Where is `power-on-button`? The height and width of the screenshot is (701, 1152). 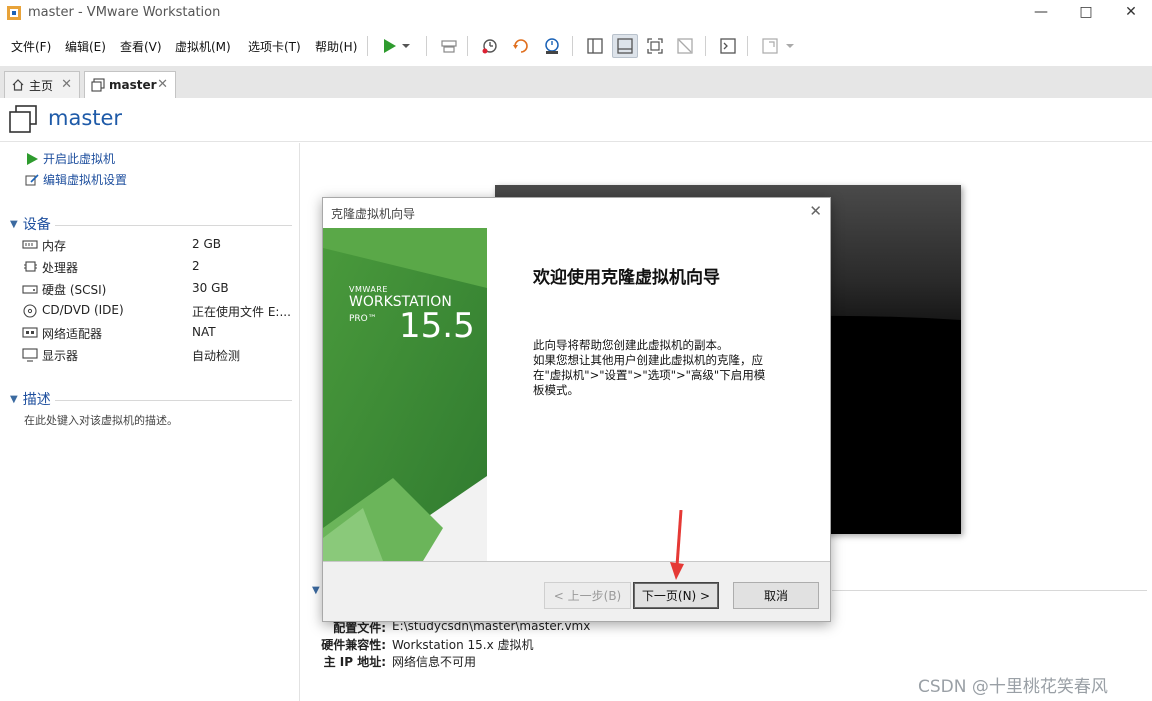 power-on-button is located at coordinates (396, 46).